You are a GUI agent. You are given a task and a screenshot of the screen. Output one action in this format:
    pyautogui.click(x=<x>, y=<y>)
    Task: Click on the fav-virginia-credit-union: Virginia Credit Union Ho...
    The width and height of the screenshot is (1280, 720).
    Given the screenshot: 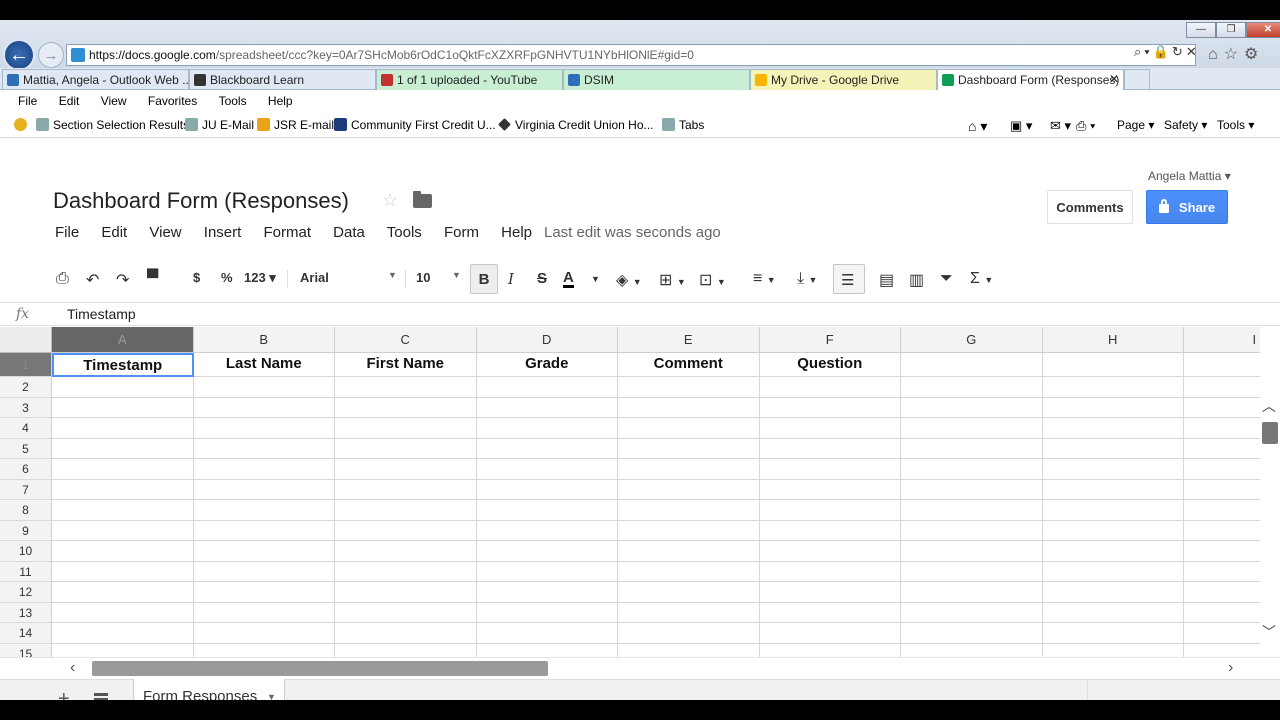 What is the action you would take?
    pyautogui.click(x=576, y=125)
    